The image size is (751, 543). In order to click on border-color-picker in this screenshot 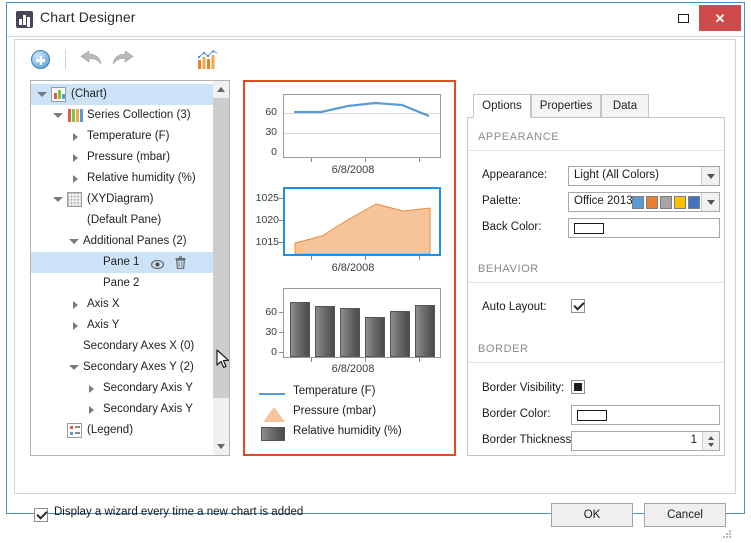, I will do `click(645, 415)`.